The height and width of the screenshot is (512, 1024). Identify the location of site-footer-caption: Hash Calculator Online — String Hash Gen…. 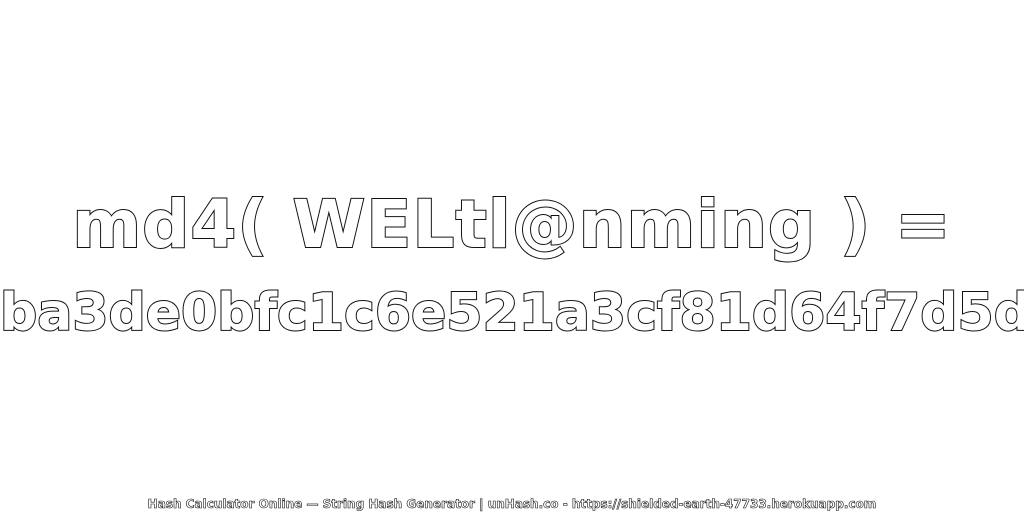
(512, 504).